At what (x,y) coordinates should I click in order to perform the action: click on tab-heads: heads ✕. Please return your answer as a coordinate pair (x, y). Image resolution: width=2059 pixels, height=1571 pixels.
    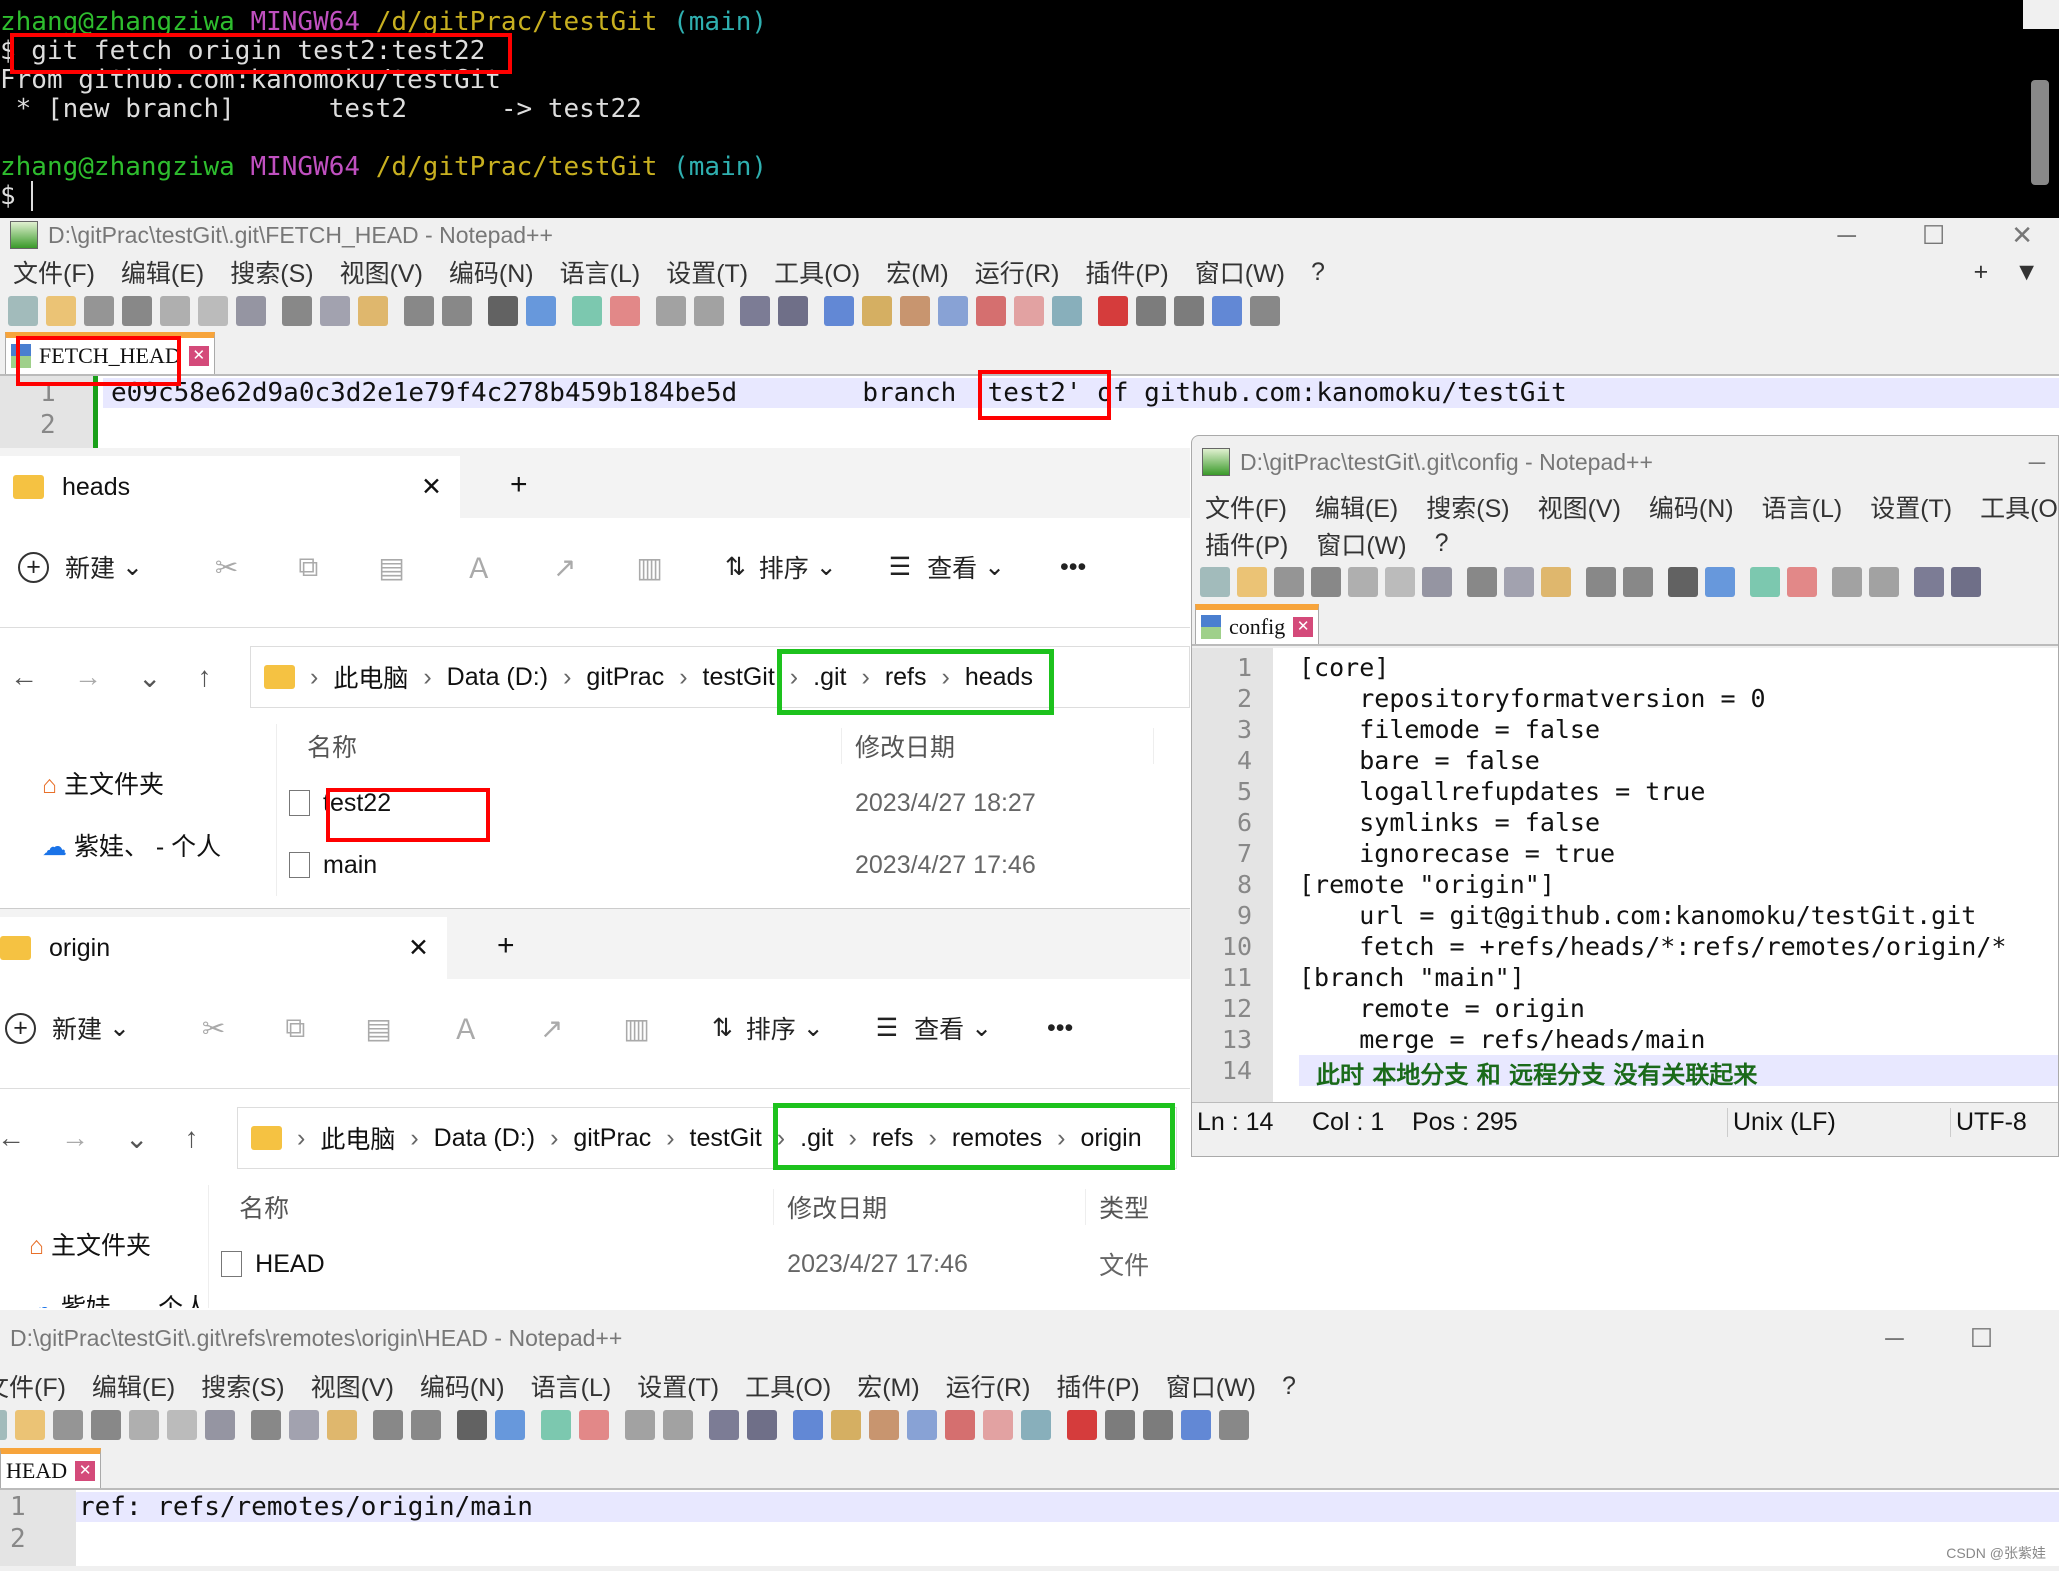
    Looking at the image, I should click on (230, 487).